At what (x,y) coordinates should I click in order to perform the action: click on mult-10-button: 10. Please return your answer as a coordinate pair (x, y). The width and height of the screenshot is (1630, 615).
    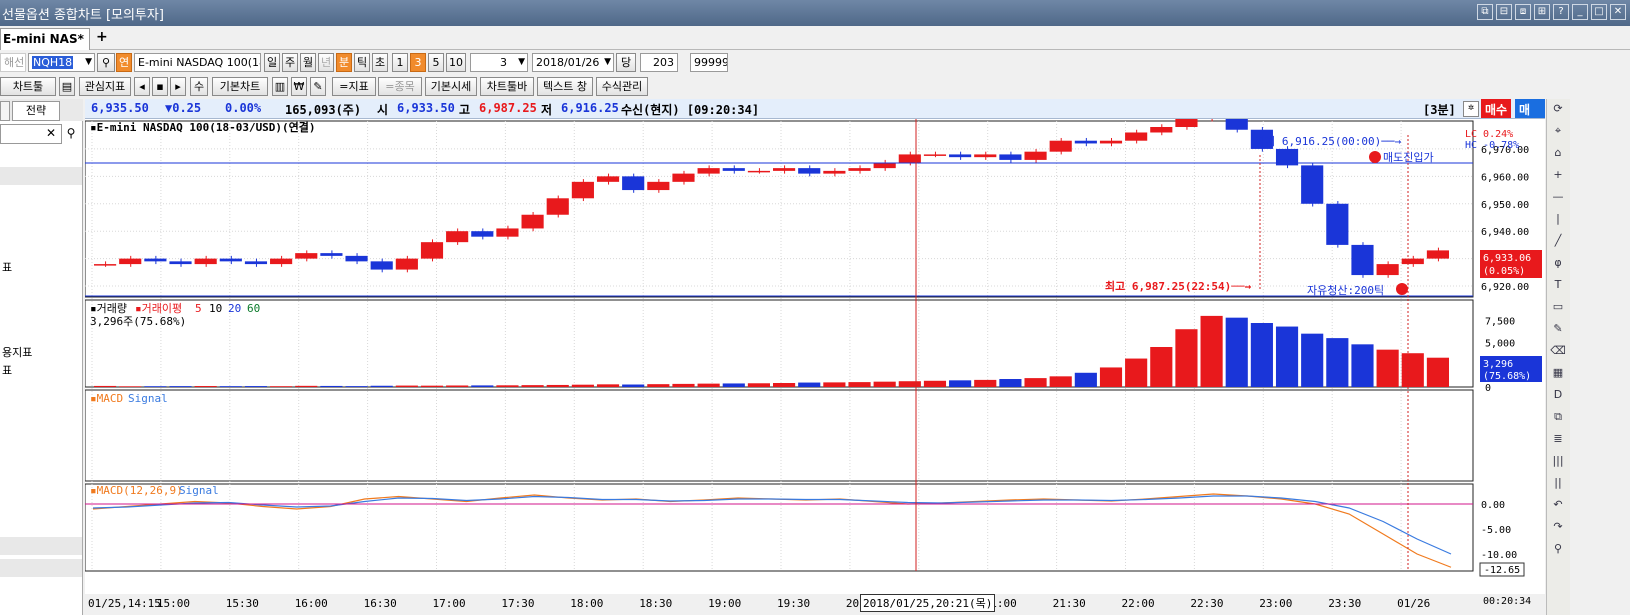
    Looking at the image, I should click on (456, 62).